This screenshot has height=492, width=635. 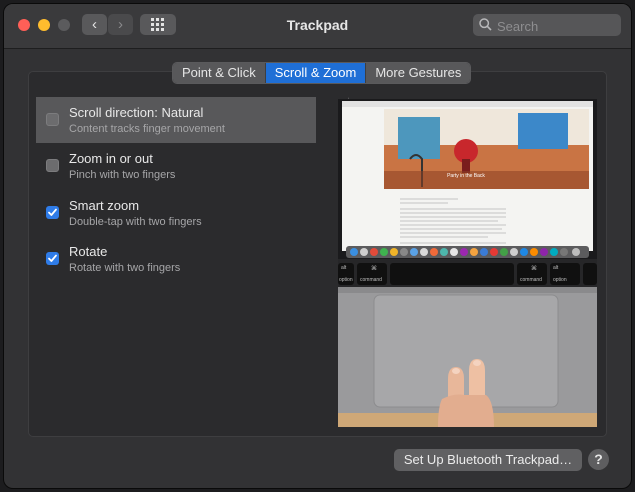 I want to click on option-title: Smart zoom, so click(x=104, y=205).